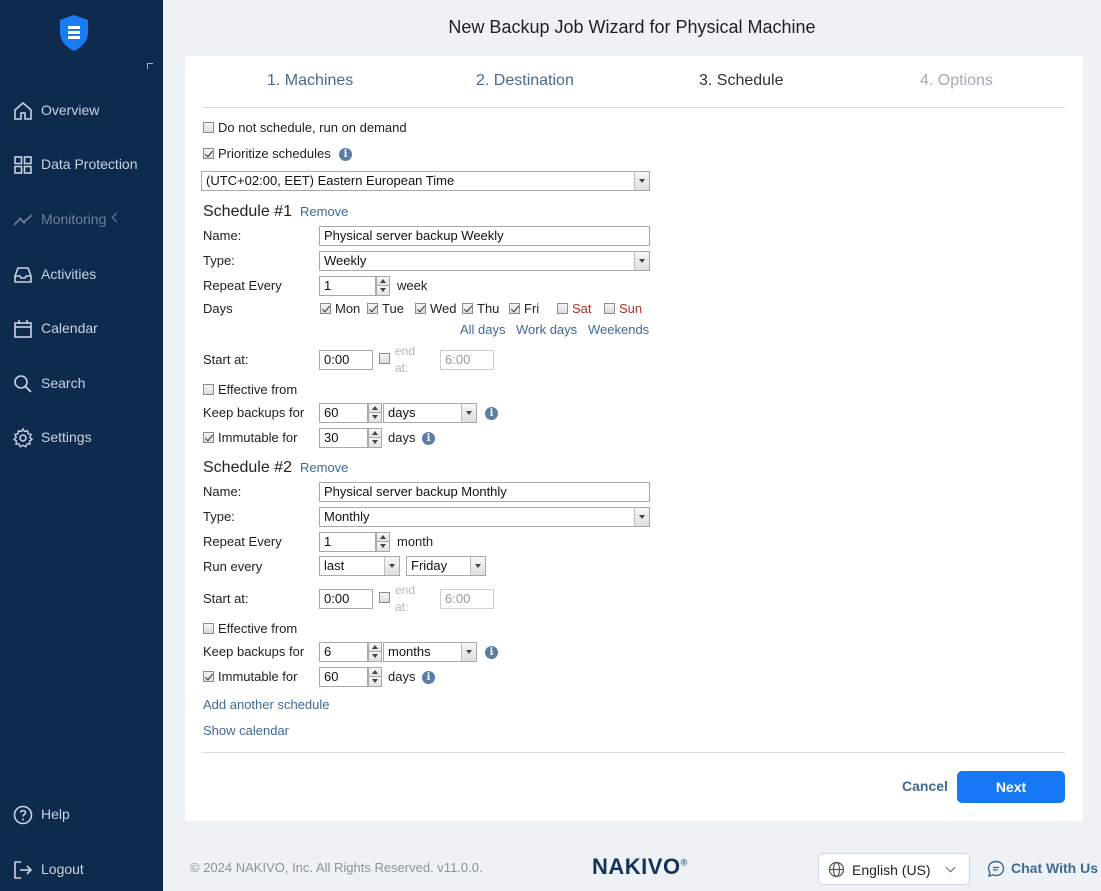  Describe the element at coordinates (208, 127) in the screenshot. I see `do-not-schedule-checkbox` at that location.